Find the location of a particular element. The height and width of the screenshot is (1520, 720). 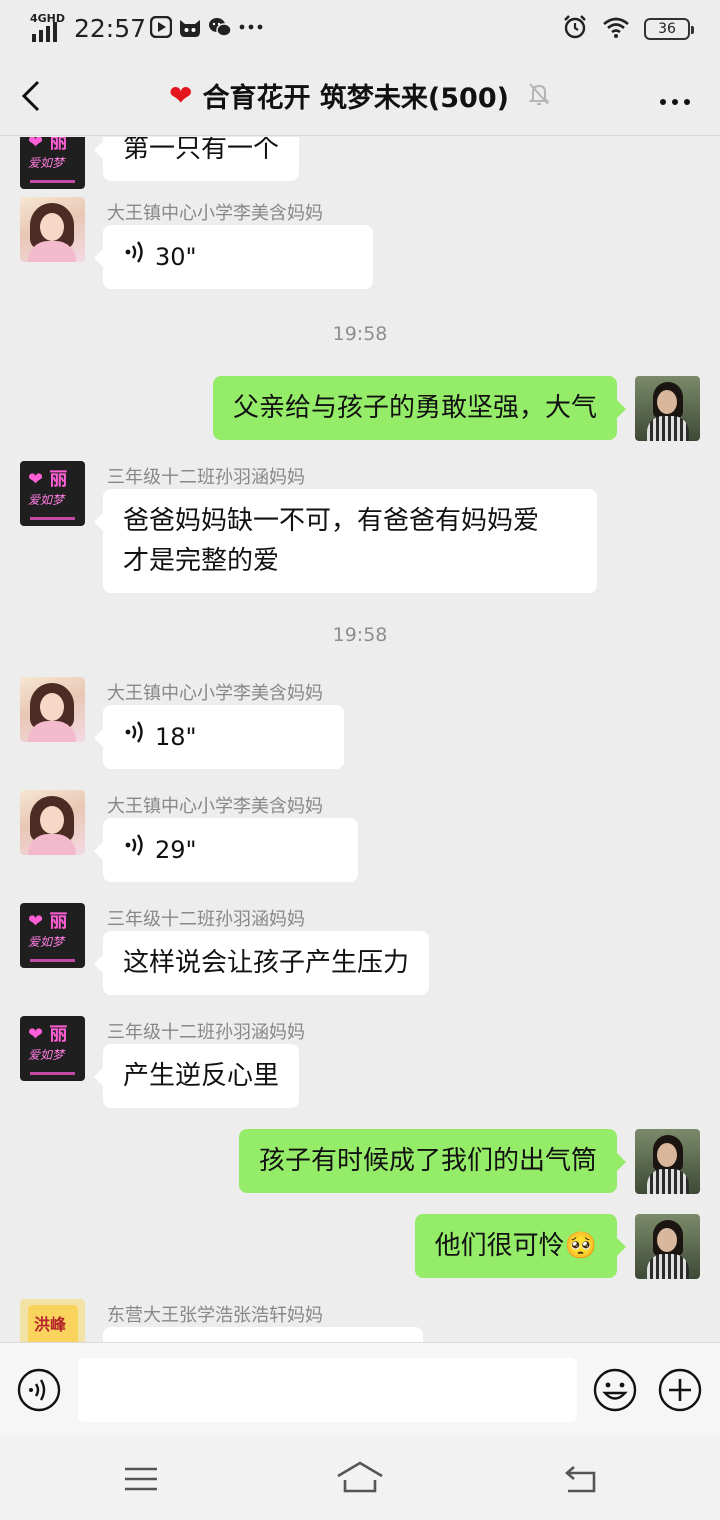

message-bubble: 爸爸妈妈缺一不可，有爸爸有妈妈爱 才是完整的爱 is located at coordinates (345, 541).